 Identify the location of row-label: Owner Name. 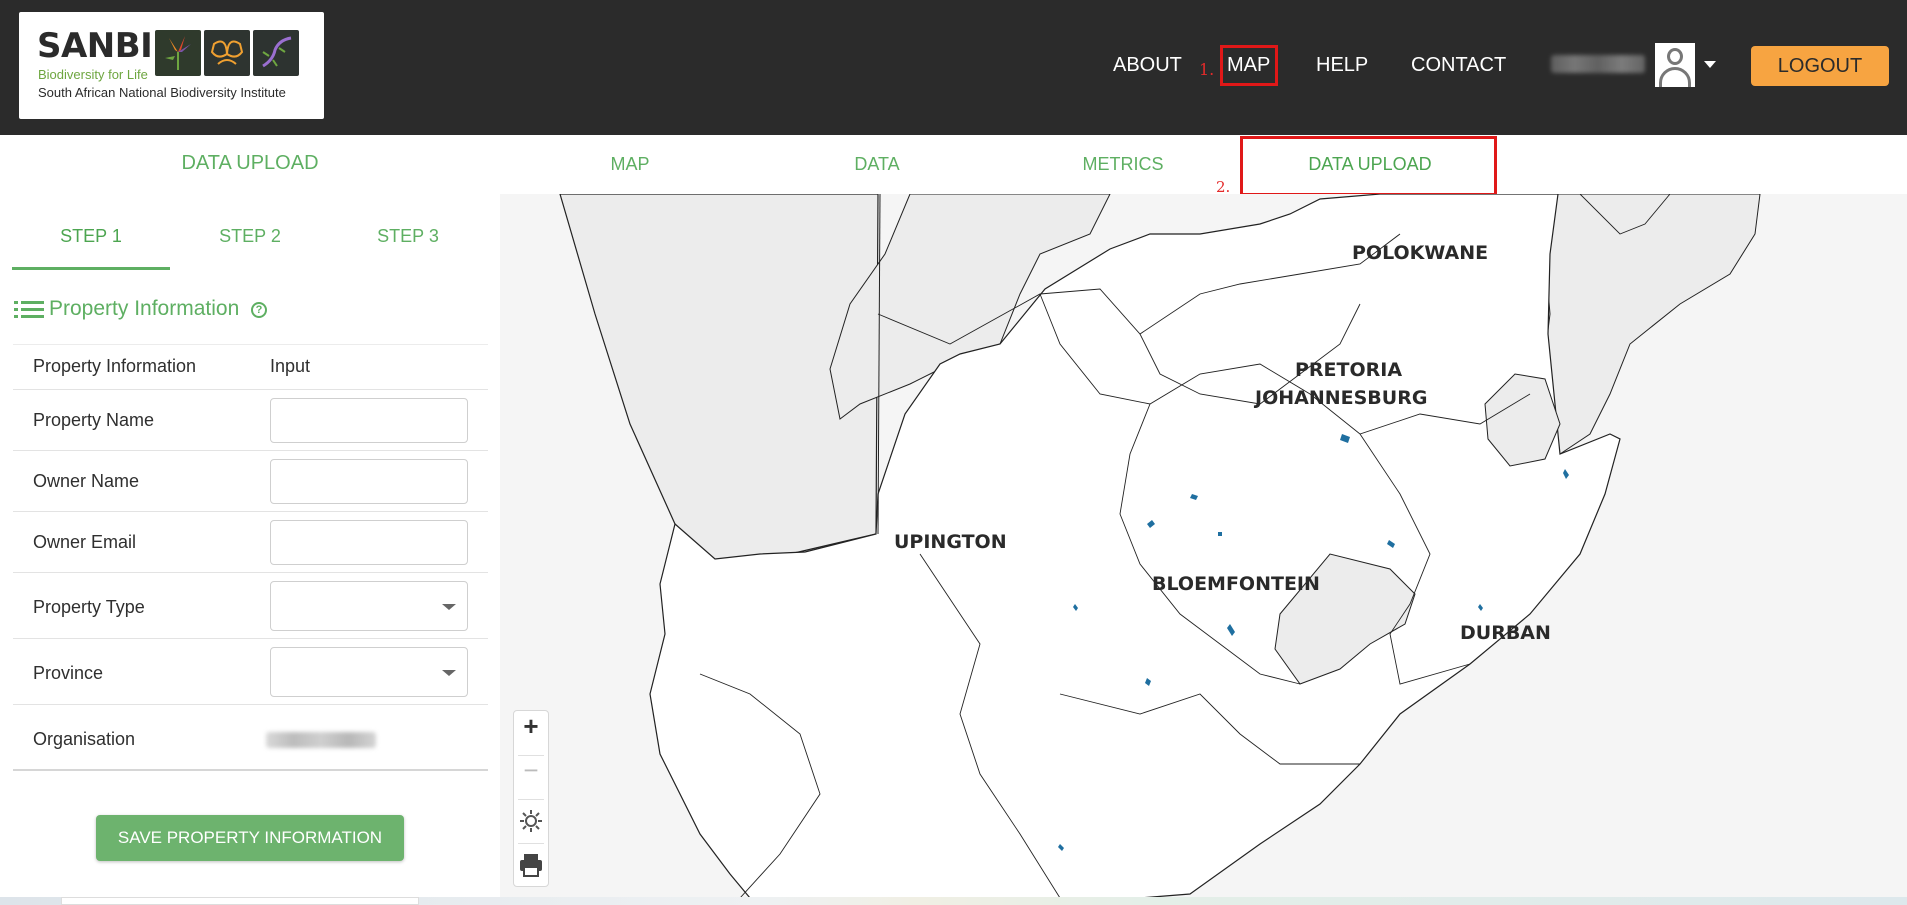
(86, 481).